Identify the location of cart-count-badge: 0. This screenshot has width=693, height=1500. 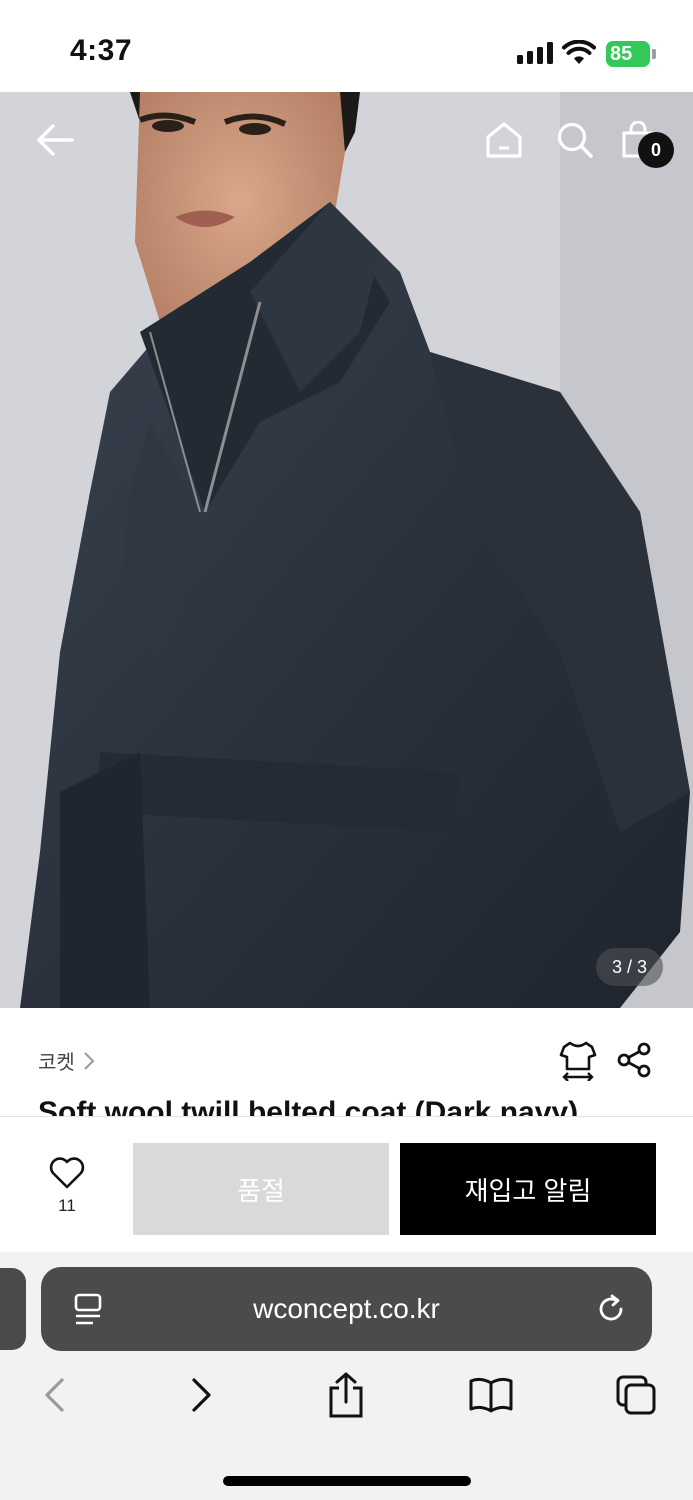
(656, 150).